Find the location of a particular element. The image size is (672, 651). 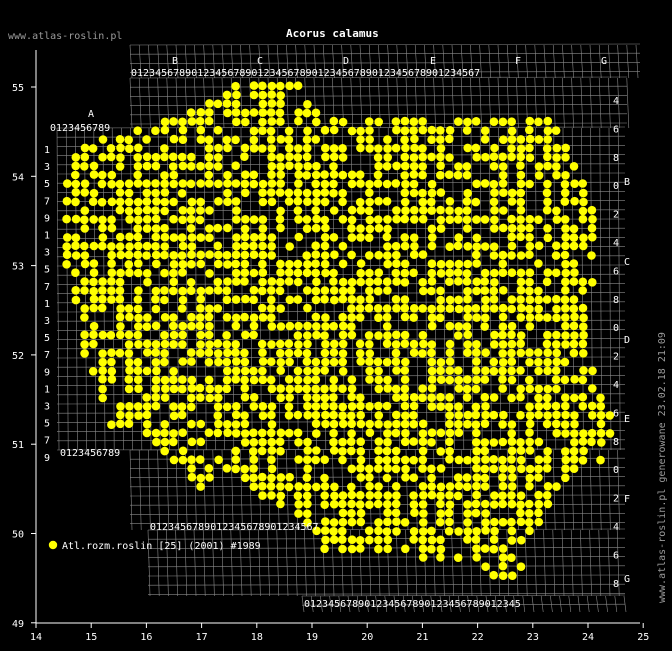

grid-row-digit-right: 0 is located at coordinates (616, 186).